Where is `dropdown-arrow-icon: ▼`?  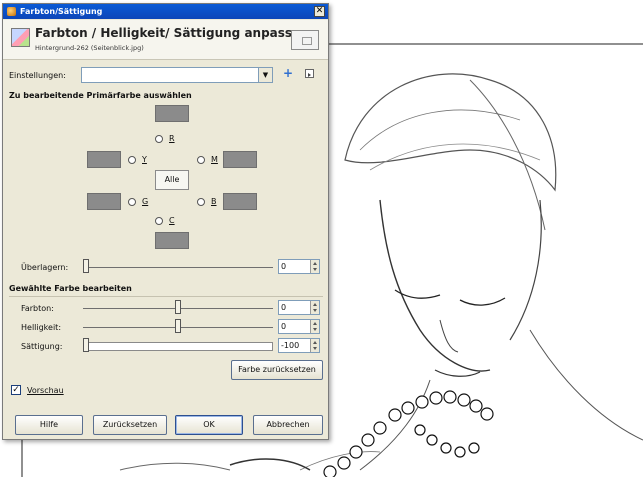
dropdown-arrow-icon: ▼ is located at coordinates (265, 75).